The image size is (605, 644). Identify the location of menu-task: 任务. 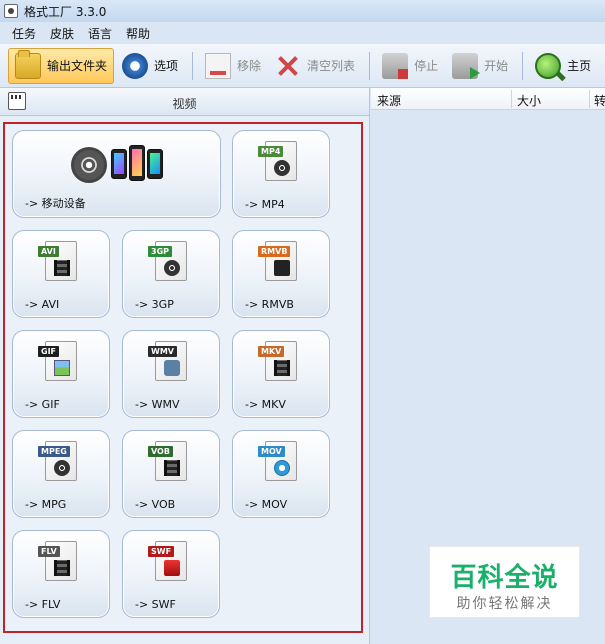
(24, 33).